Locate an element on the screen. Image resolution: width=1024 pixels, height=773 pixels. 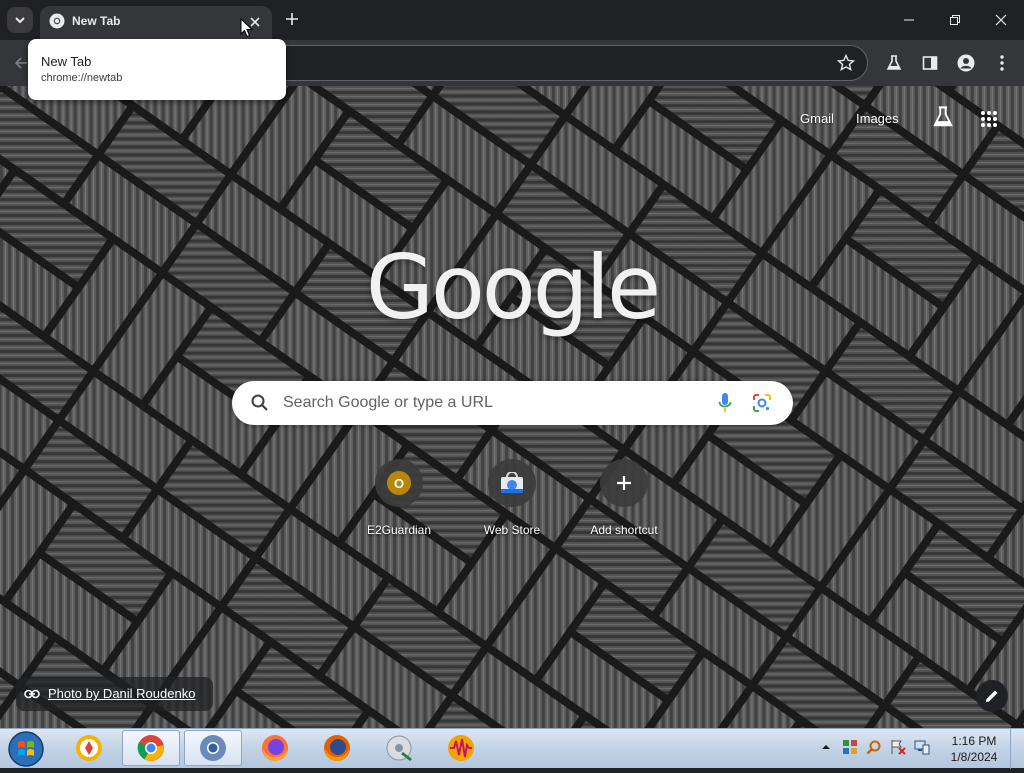
link-icon is located at coordinates (32, 694).